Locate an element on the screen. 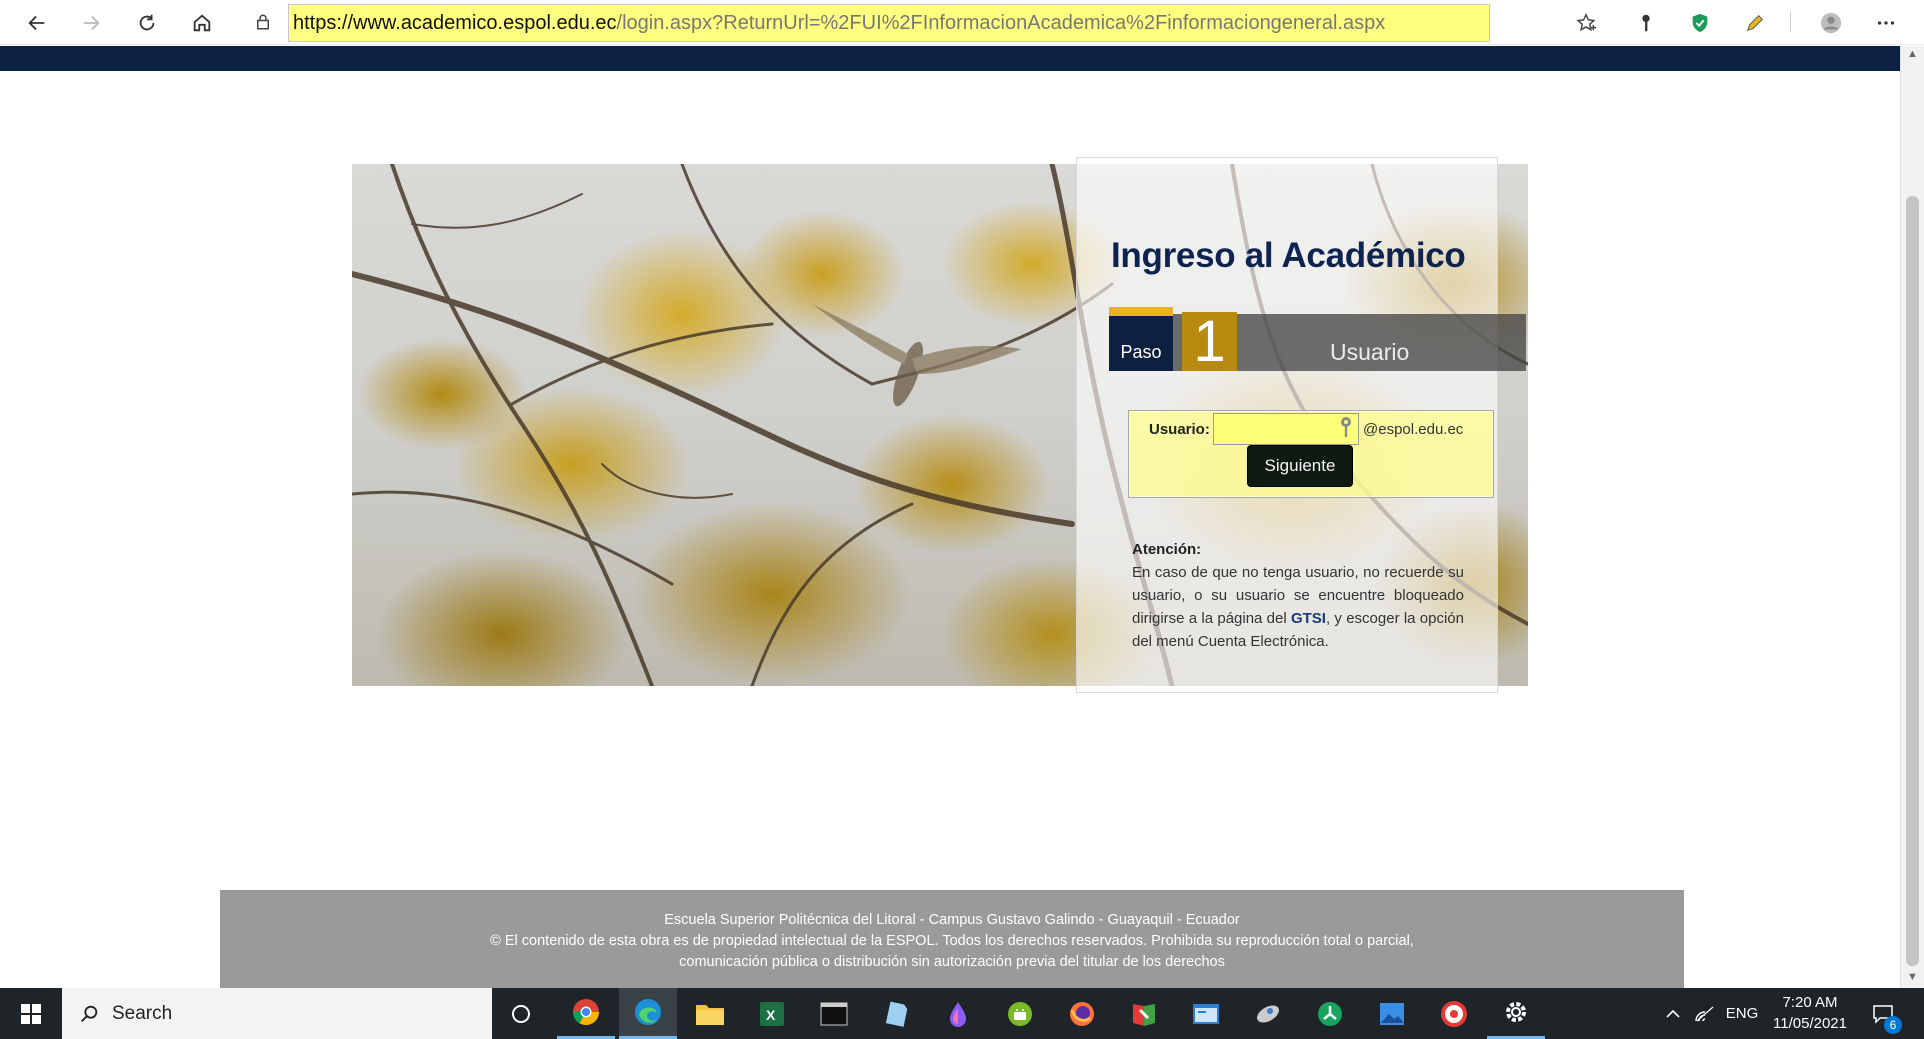 The image size is (1924, 1039). wifi-icon is located at coordinates (1704, 1013).